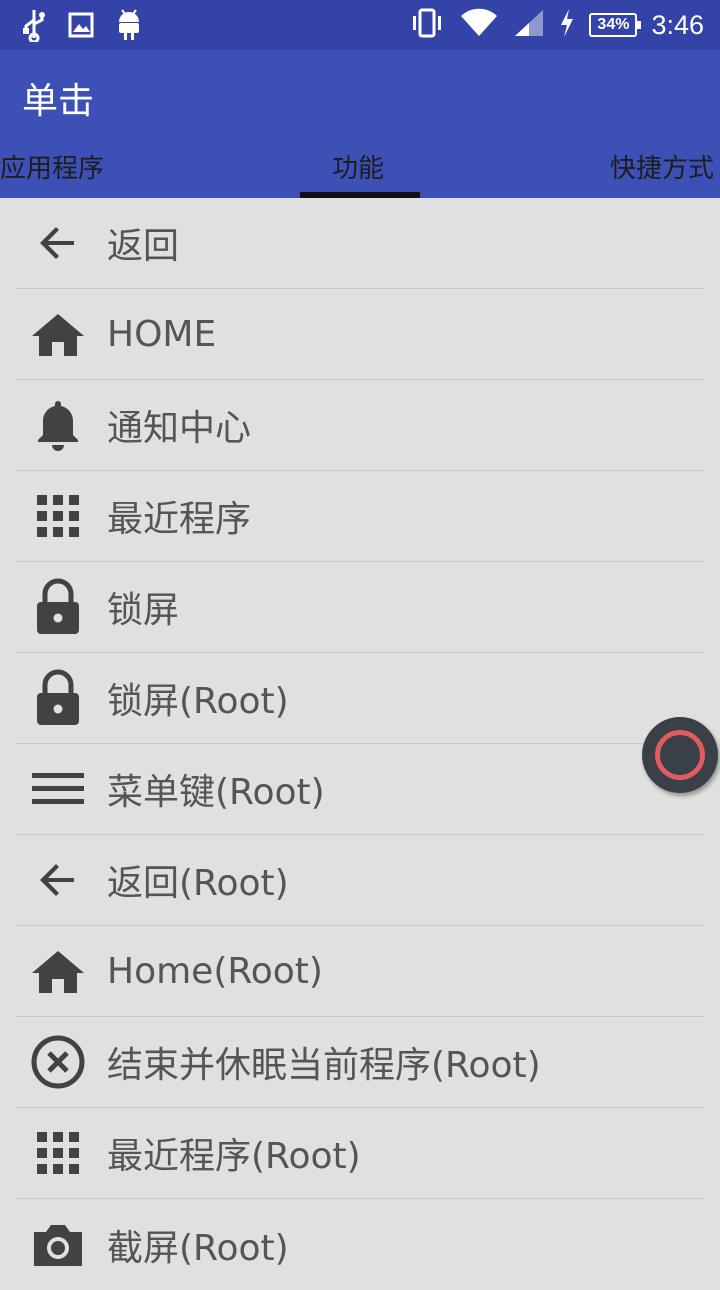 This screenshot has width=720, height=1290. Describe the element at coordinates (324, 1065) in the screenshot. I see `list-item-label: 结束并休眠当前程序(Root)` at that location.